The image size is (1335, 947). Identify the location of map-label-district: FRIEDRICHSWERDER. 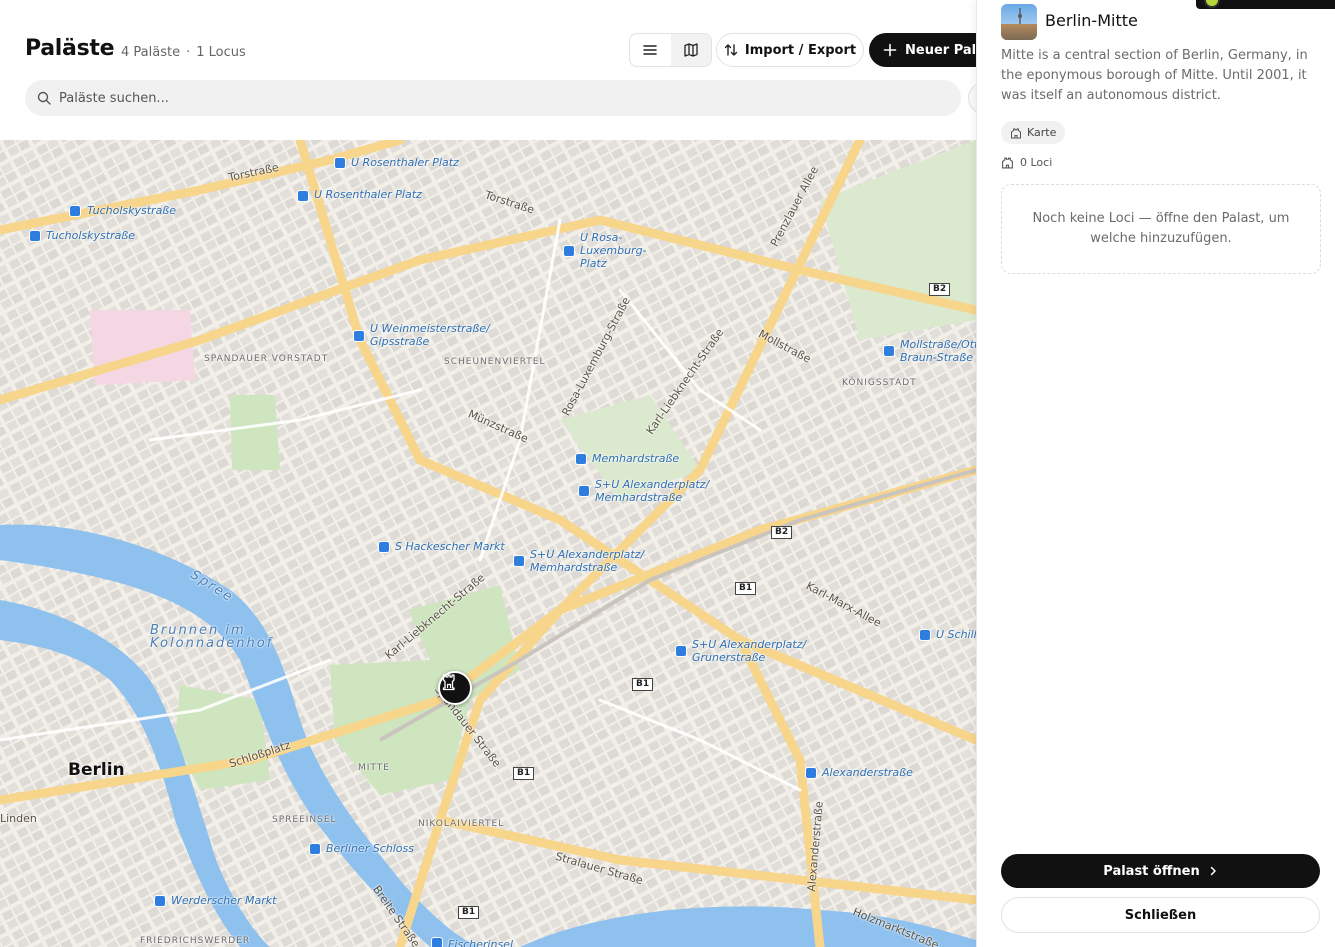
(195, 941).